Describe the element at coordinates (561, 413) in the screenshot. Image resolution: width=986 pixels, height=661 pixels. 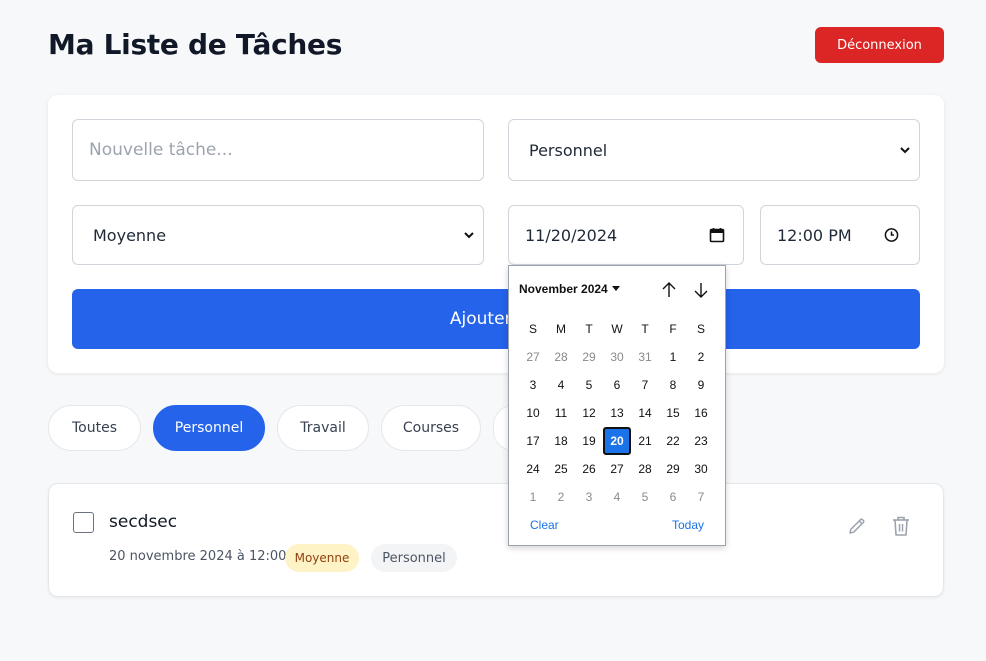
I see `calendar-day: 11` at that location.